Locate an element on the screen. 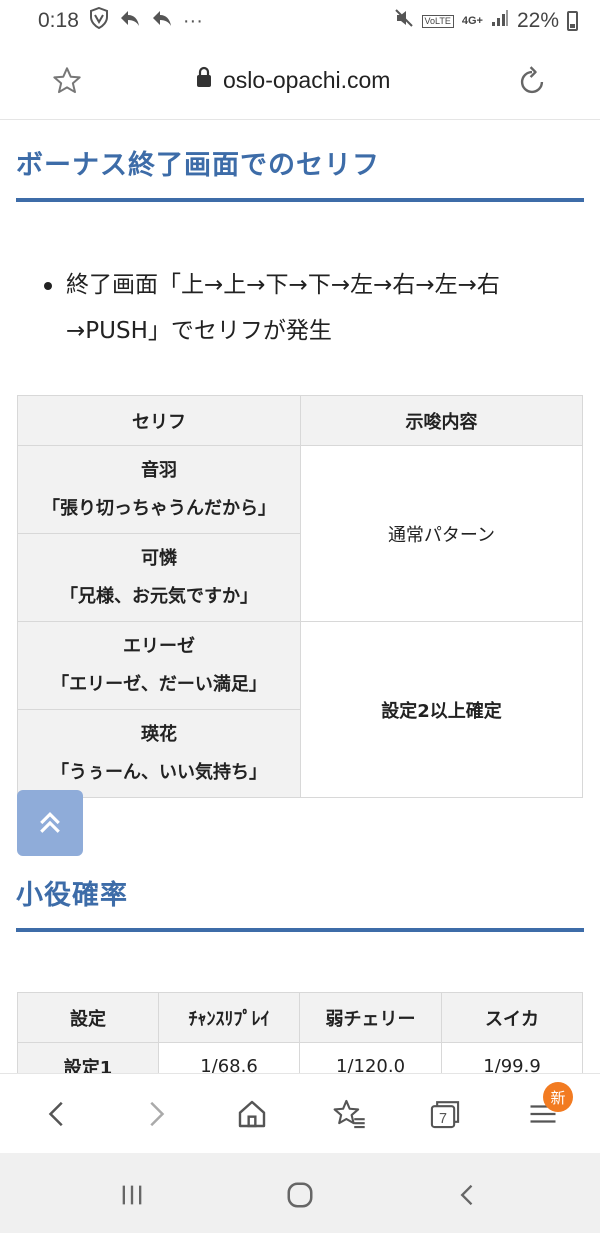 The width and height of the screenshot is (600, 1233). back-button is located at coordinates (58, 1114).